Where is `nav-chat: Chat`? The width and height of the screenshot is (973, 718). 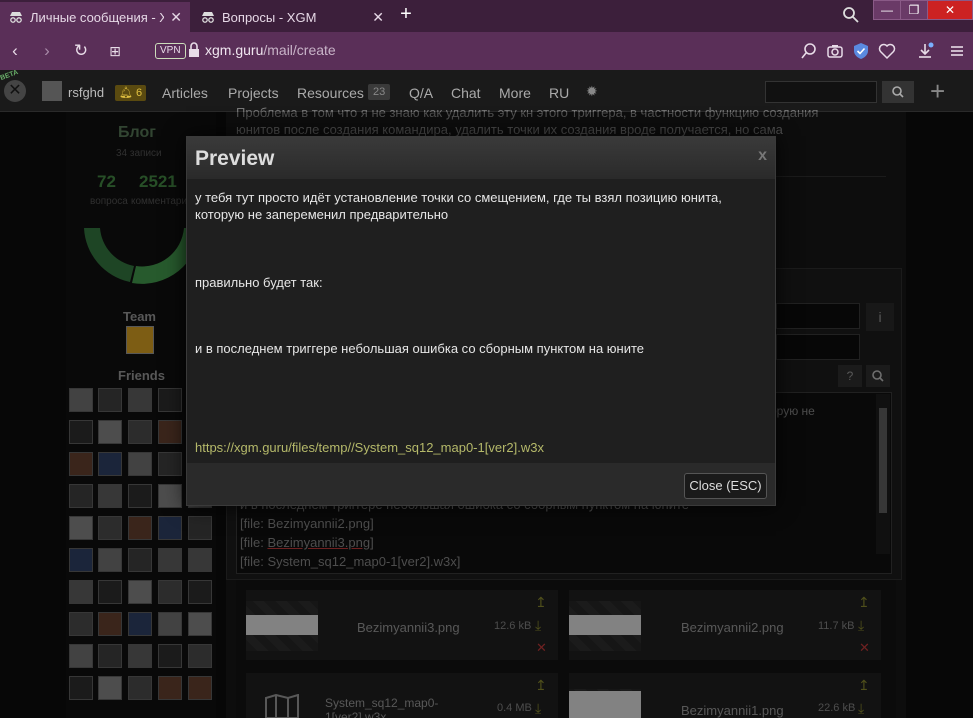
nav-chat: Chat is located at coordinates (466, 93).